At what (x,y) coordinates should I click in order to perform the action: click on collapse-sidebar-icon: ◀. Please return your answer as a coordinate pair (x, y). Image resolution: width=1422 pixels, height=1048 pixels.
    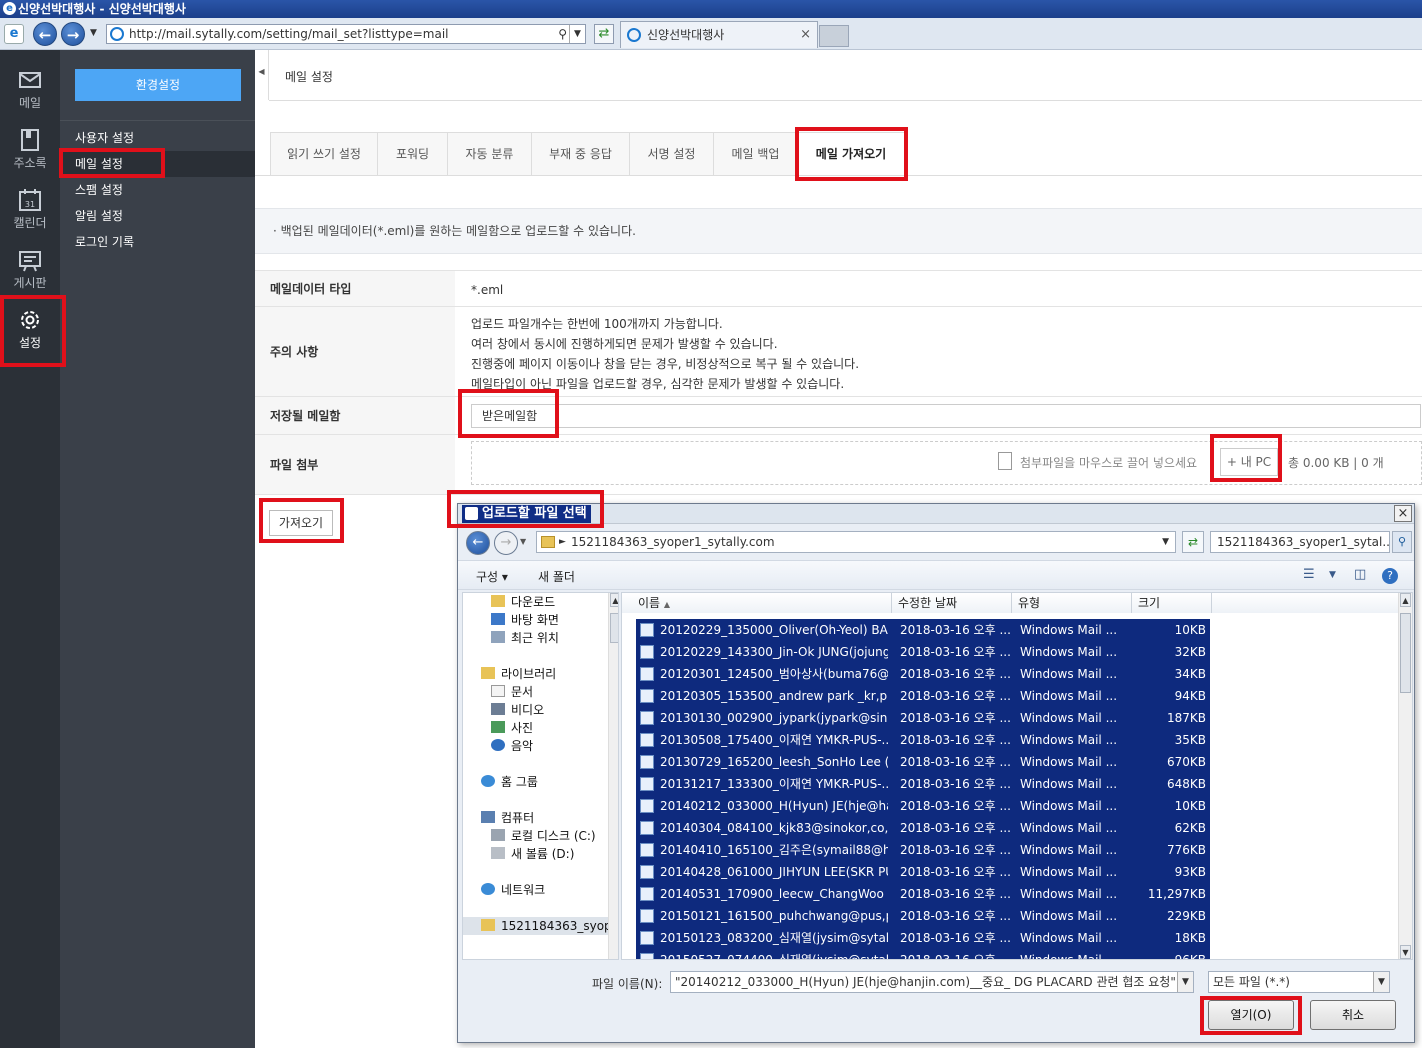
    Looking at the image, I should click on (262, 75).